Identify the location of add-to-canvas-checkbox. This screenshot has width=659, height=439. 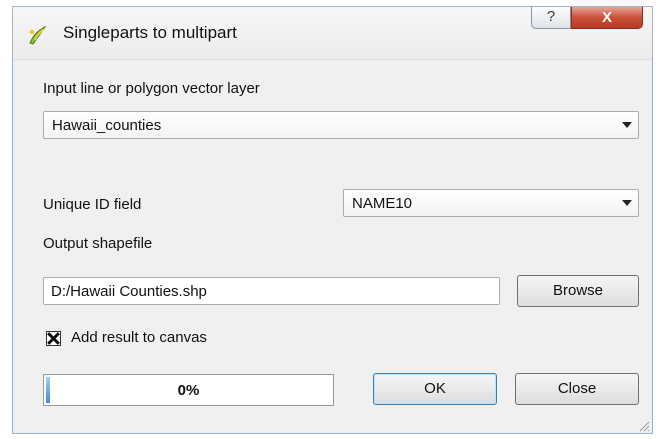
(53, 338).